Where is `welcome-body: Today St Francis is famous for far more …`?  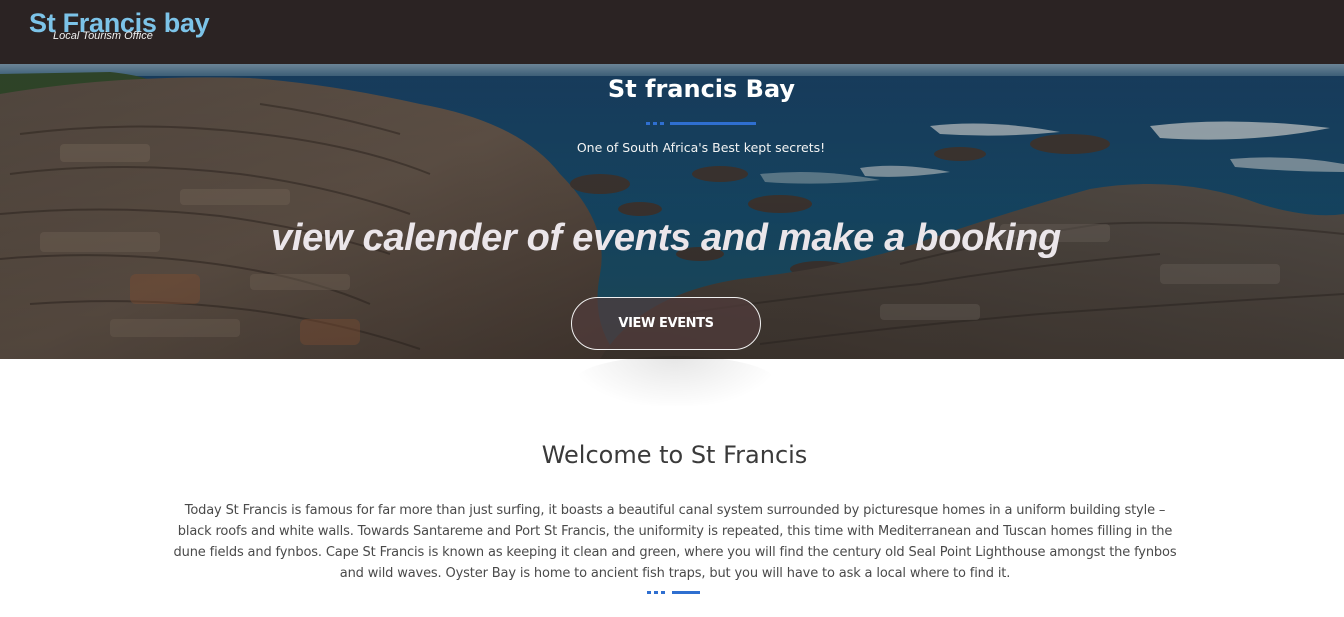 welcome-body: Today St Francis is famous for far more … is located at coordinates (675, 542).